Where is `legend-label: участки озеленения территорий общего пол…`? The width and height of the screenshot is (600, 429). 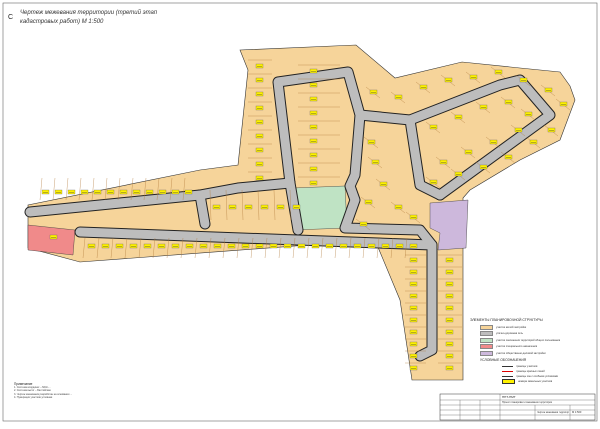
legend-label: участки озеленения территорий общего пол… is located at coordinates (528, 340).